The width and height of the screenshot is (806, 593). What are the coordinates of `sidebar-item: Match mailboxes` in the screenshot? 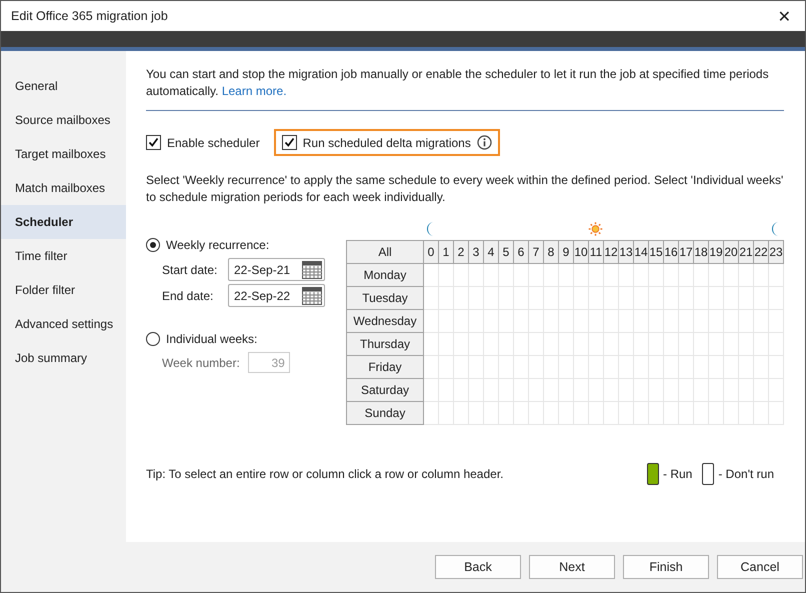 It's located at (63, 188).